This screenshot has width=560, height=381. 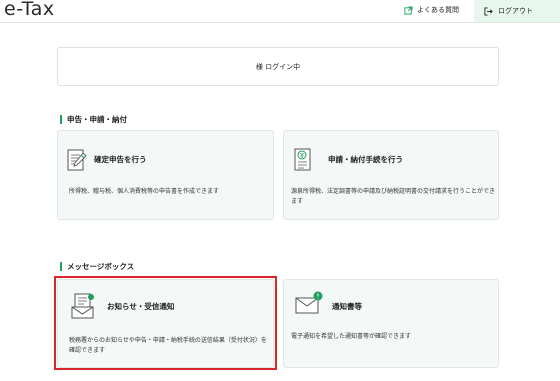 I want to click on logout-button: ログアウト, so click(x=517, y=11).